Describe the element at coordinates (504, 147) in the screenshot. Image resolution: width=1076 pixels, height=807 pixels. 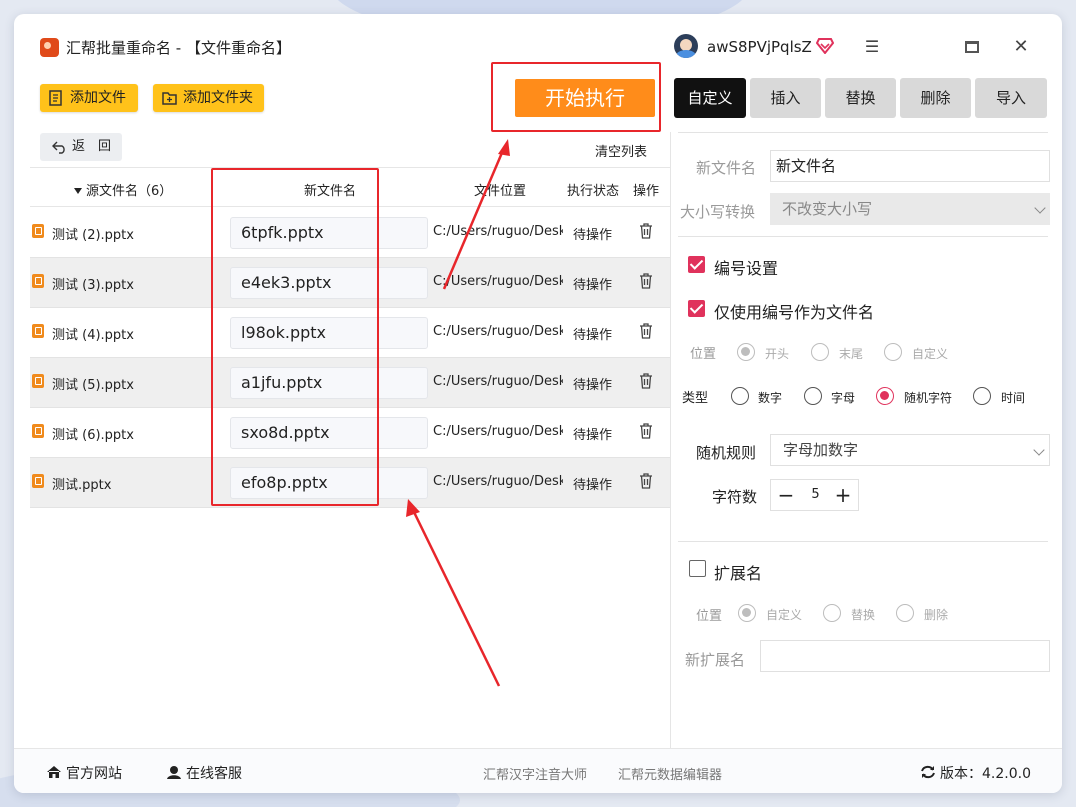
I see `annotation-arrowhead` at that location.